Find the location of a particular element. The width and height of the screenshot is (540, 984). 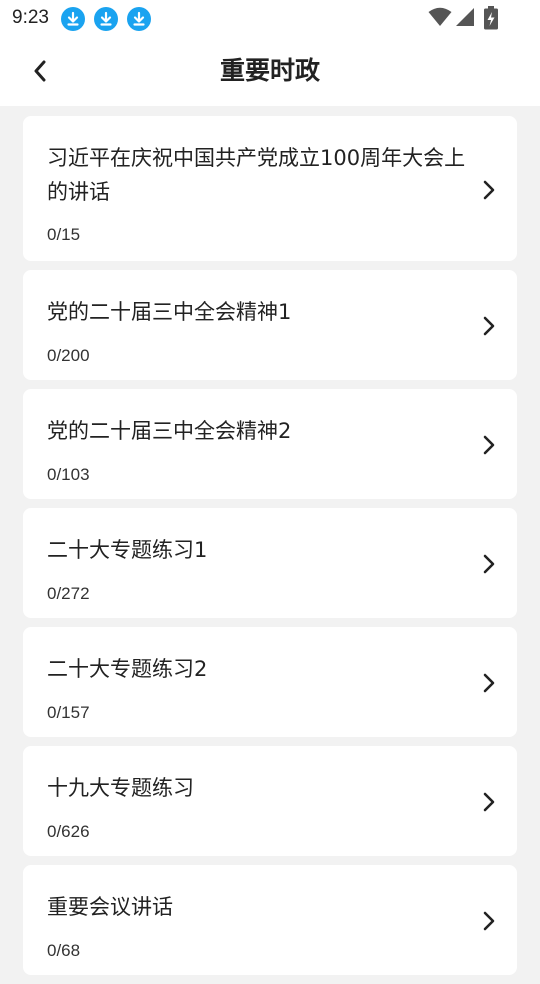

list-item-progress: 0/200 is located at coordinates (68, 355).